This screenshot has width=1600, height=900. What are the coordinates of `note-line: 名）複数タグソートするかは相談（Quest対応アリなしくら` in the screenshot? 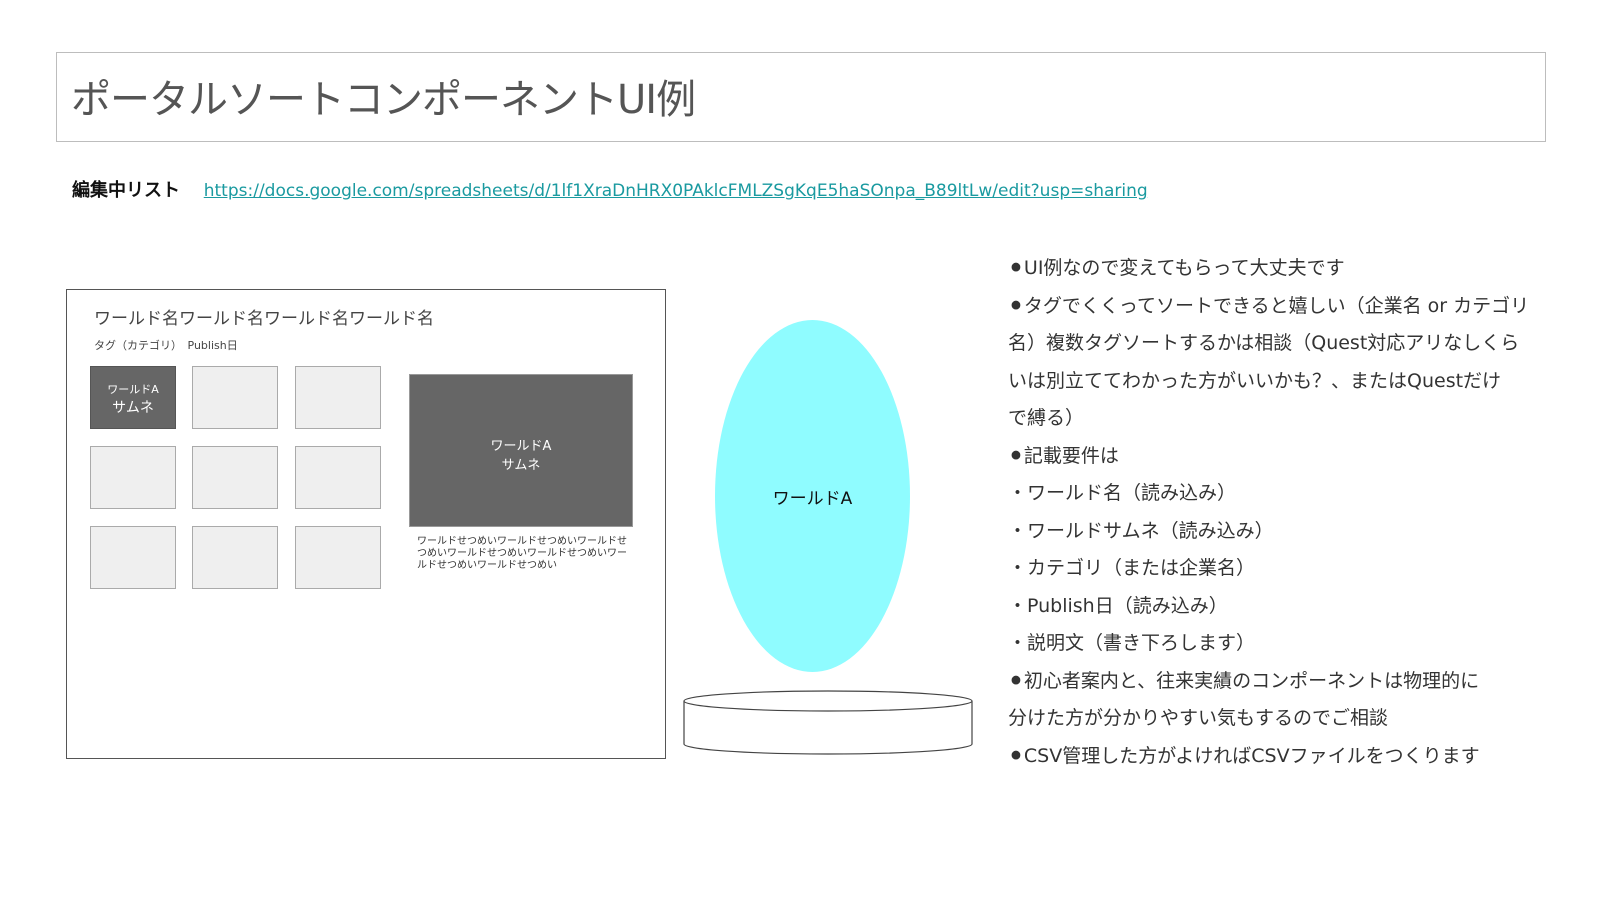 It's located at (1264, 343).